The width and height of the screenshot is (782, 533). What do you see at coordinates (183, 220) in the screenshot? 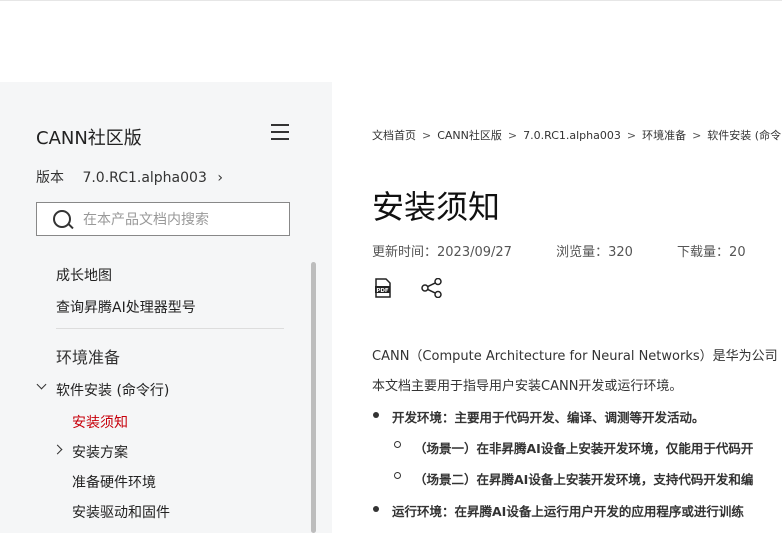
I see `search-input` at bounding box center [183, 220].